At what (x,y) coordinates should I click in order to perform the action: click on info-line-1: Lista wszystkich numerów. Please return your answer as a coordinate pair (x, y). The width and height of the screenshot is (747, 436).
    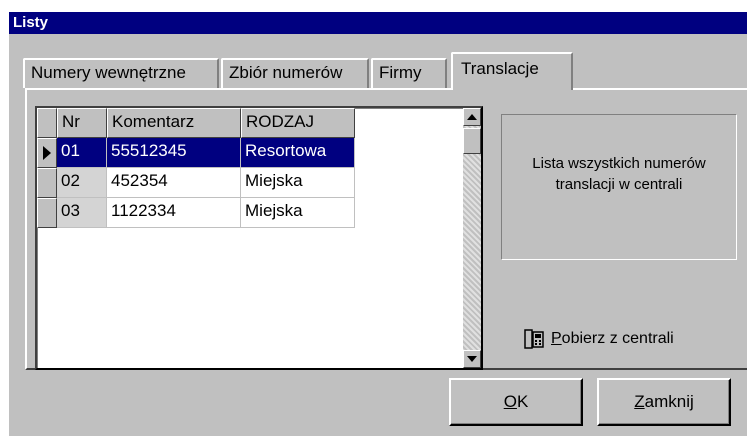
    Looking at the image, I should click on (619, 163).